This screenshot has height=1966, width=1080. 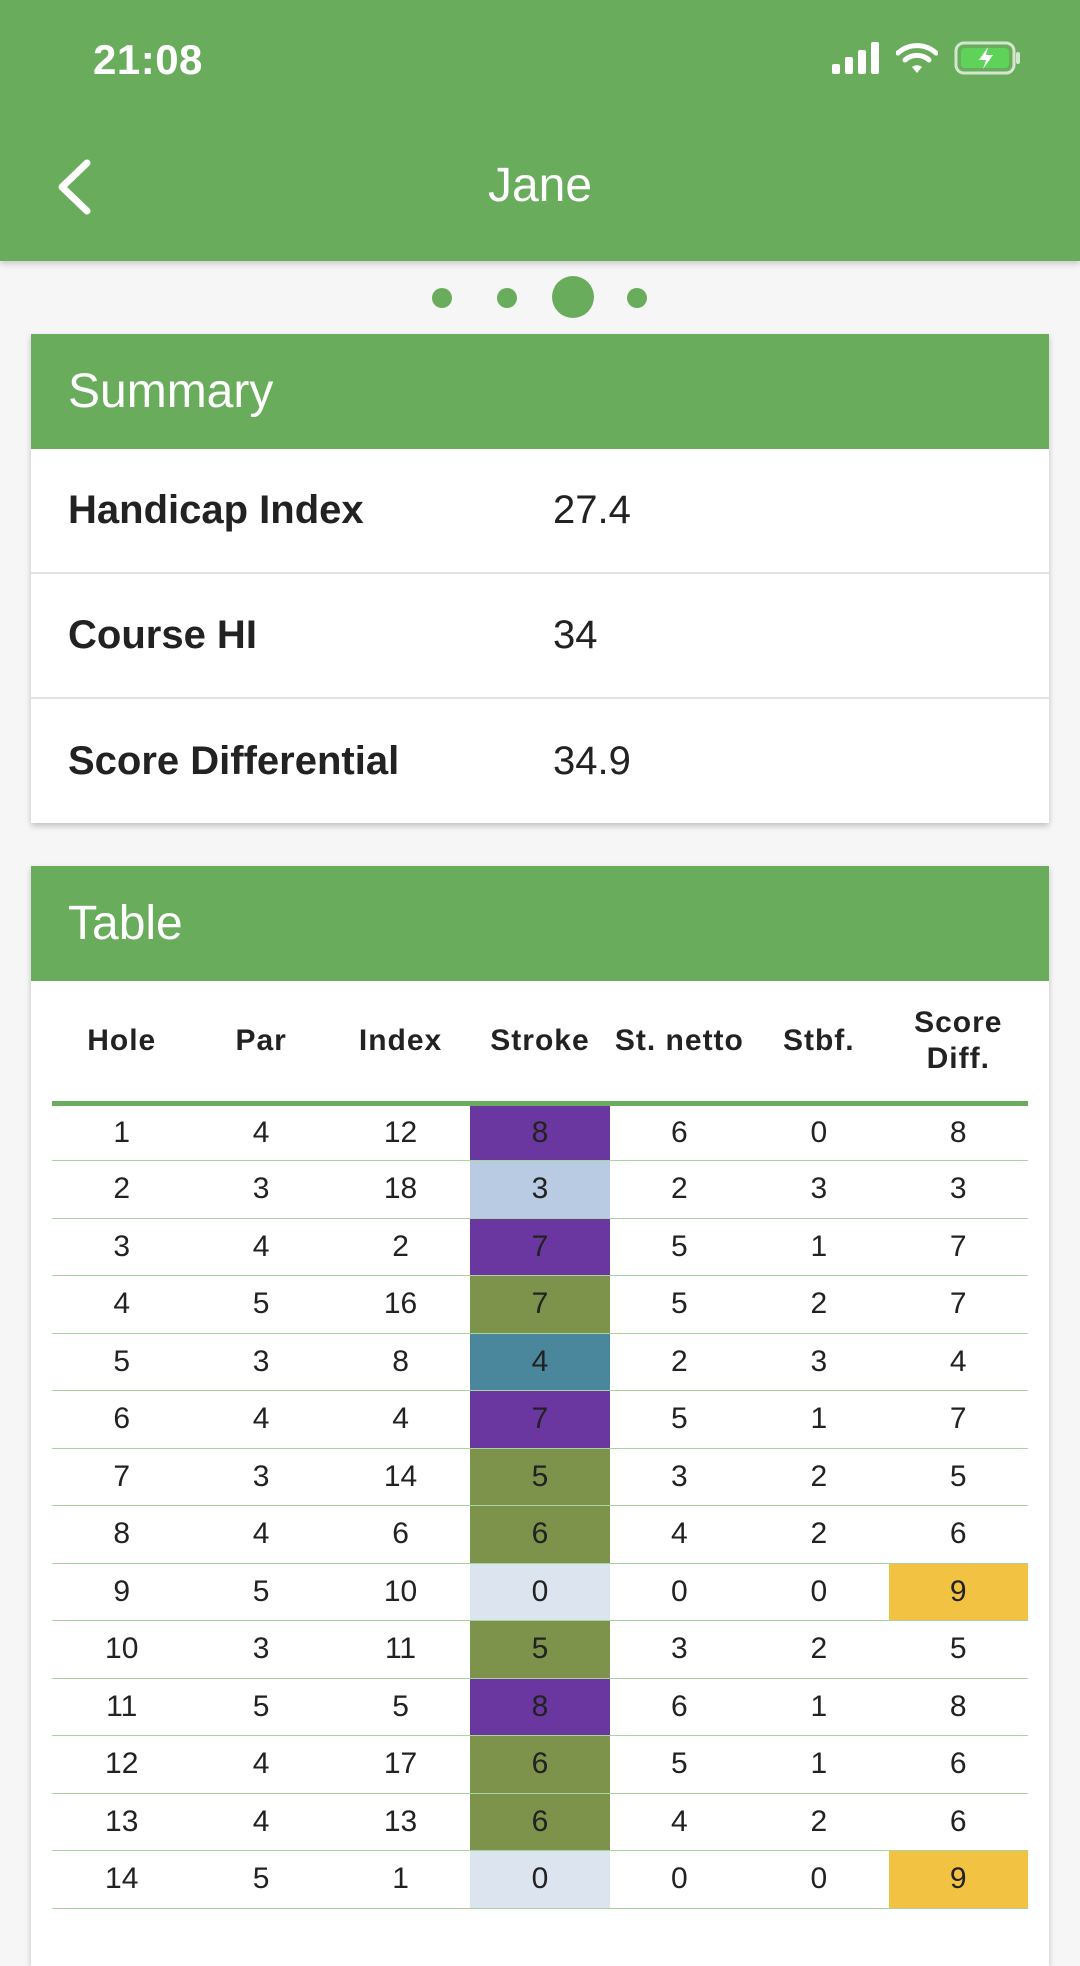 What do you see at coordinates (540, 636) in the screenshot?
I see `summary-row-course-hi: Course HI 34` at bounding box center [540, 636].